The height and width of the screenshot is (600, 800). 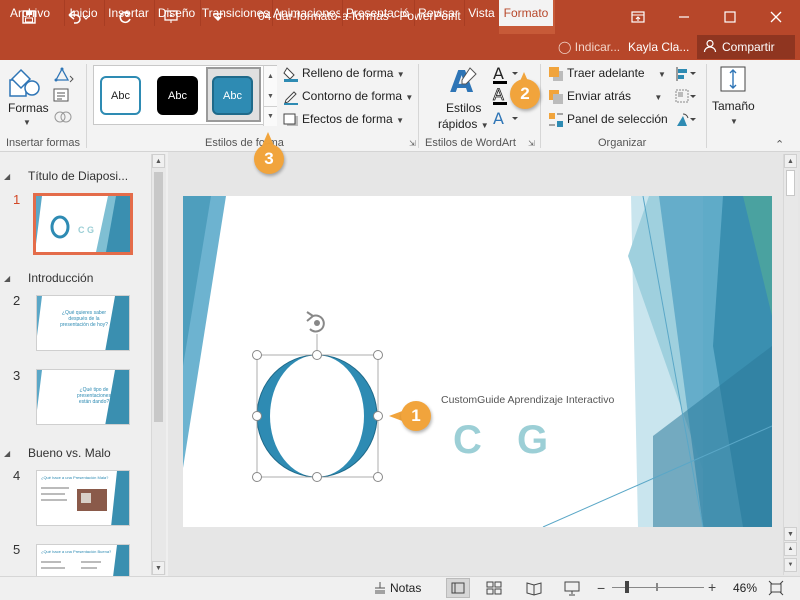 I want to click on shapes-dropdown-icon: ▼, so click(x=27, y=122).